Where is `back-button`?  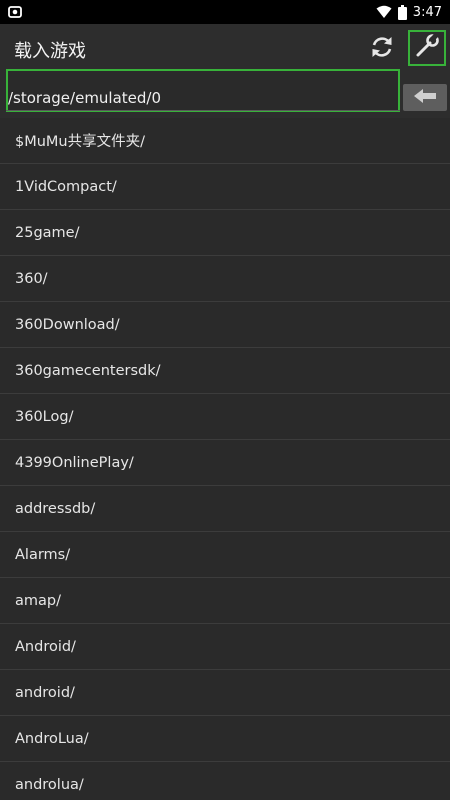
back-button is located at coordinates (425, 97).